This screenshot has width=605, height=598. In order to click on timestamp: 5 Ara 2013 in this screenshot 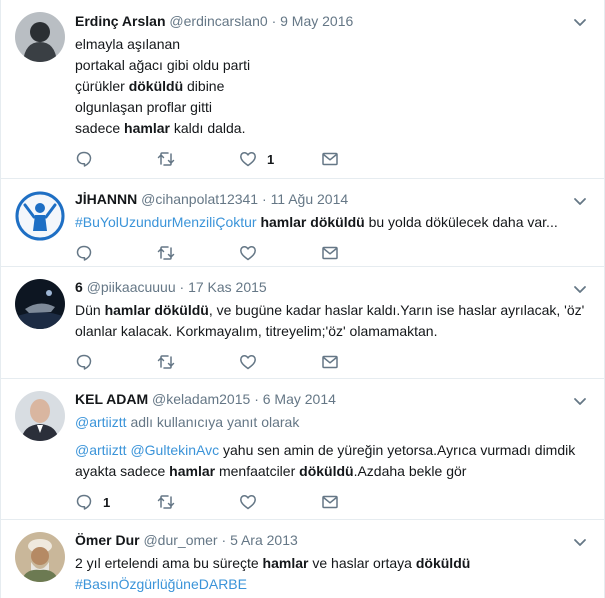, I will do `click(264, 540)`.